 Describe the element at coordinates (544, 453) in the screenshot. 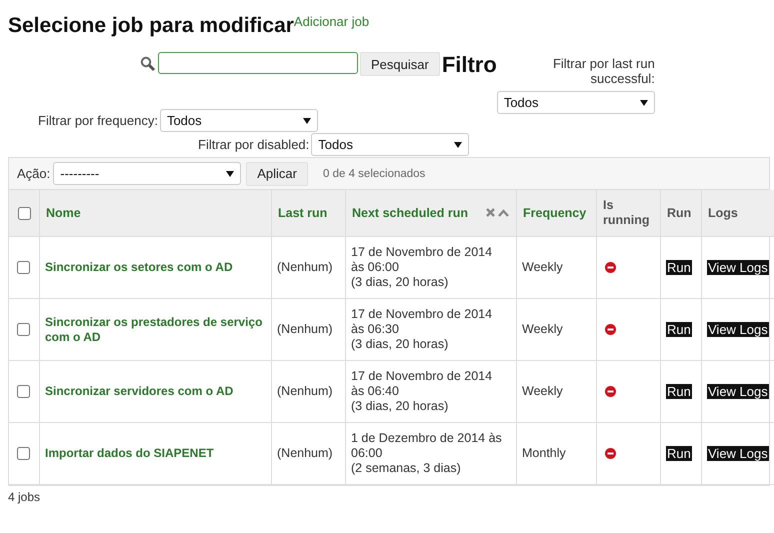

I see `frequency-text: Monthly` at that location.